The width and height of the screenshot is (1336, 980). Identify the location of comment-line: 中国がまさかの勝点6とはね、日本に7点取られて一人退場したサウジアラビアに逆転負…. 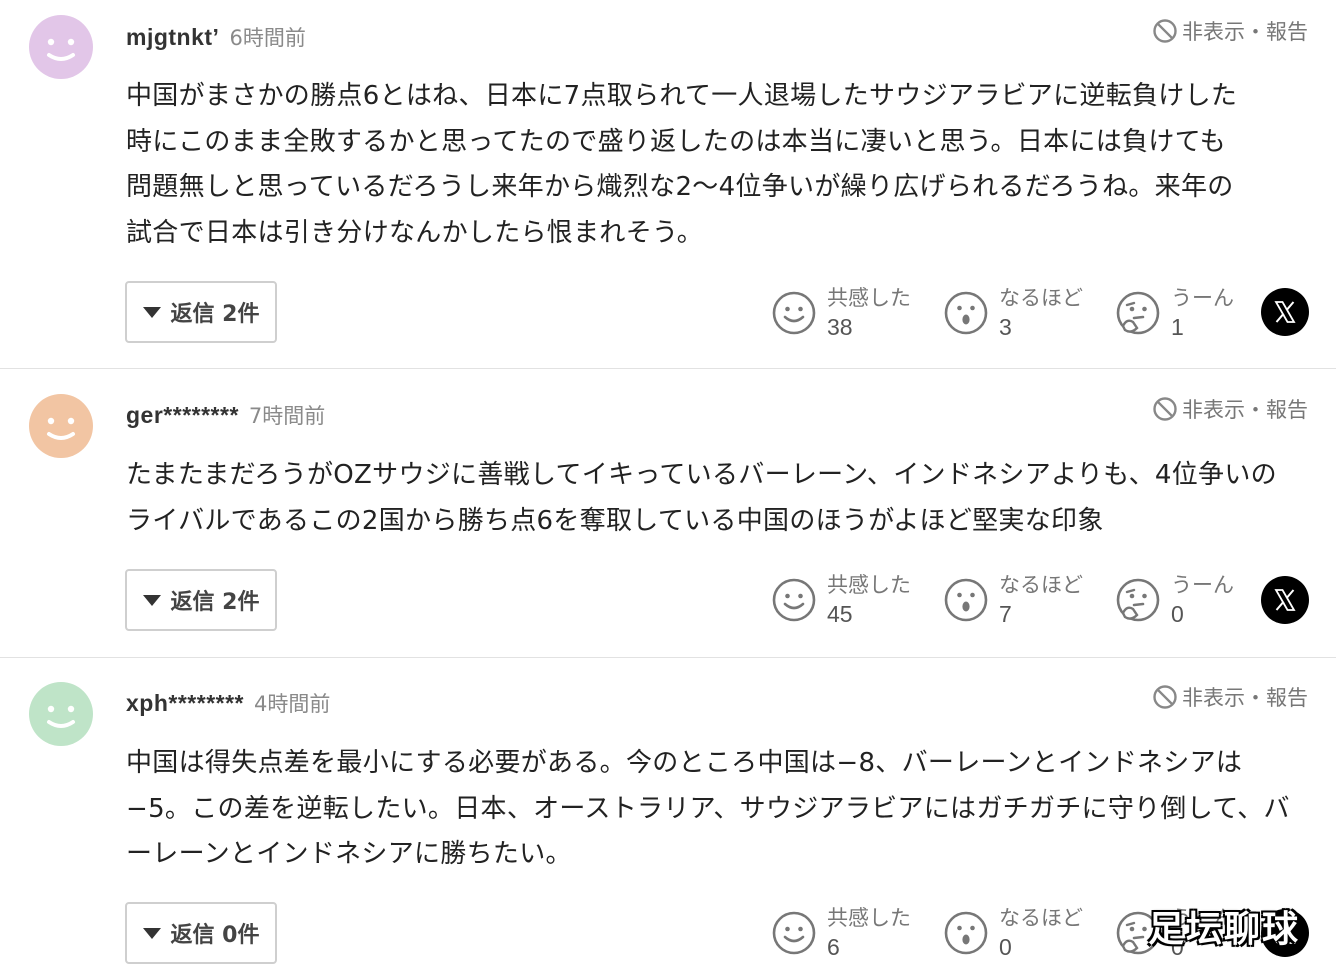
(682, 96).